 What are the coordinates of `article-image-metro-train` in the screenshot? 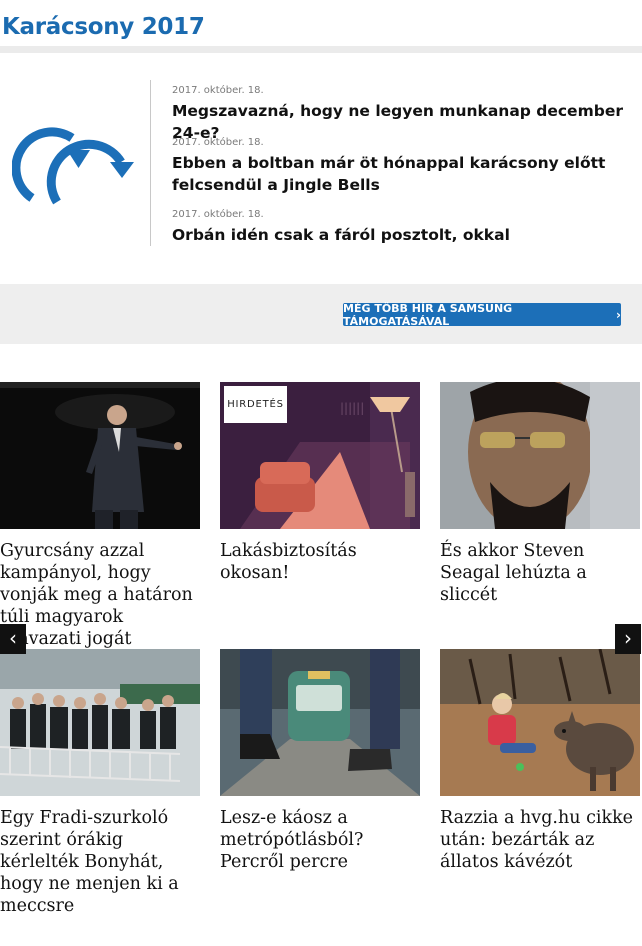 It's located at (320, 722).